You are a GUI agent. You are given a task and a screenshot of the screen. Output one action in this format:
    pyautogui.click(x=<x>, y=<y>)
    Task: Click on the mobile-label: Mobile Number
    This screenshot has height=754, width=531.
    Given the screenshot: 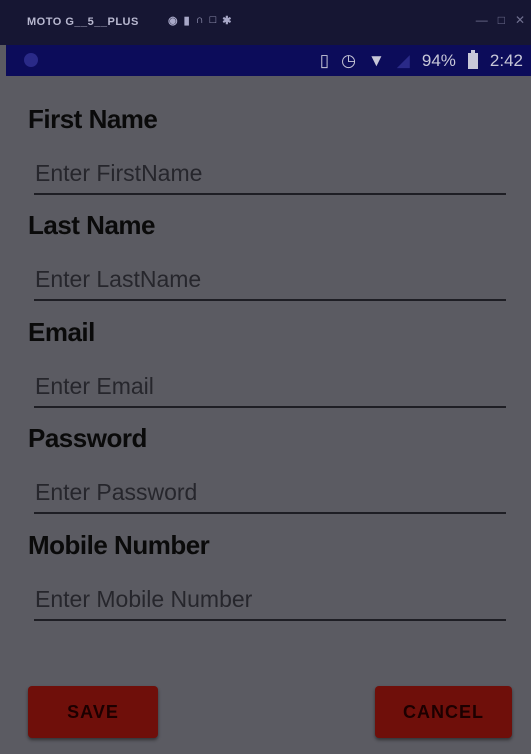 What is the action you would take?
    pyautogui.click(x=119, y=545)
    